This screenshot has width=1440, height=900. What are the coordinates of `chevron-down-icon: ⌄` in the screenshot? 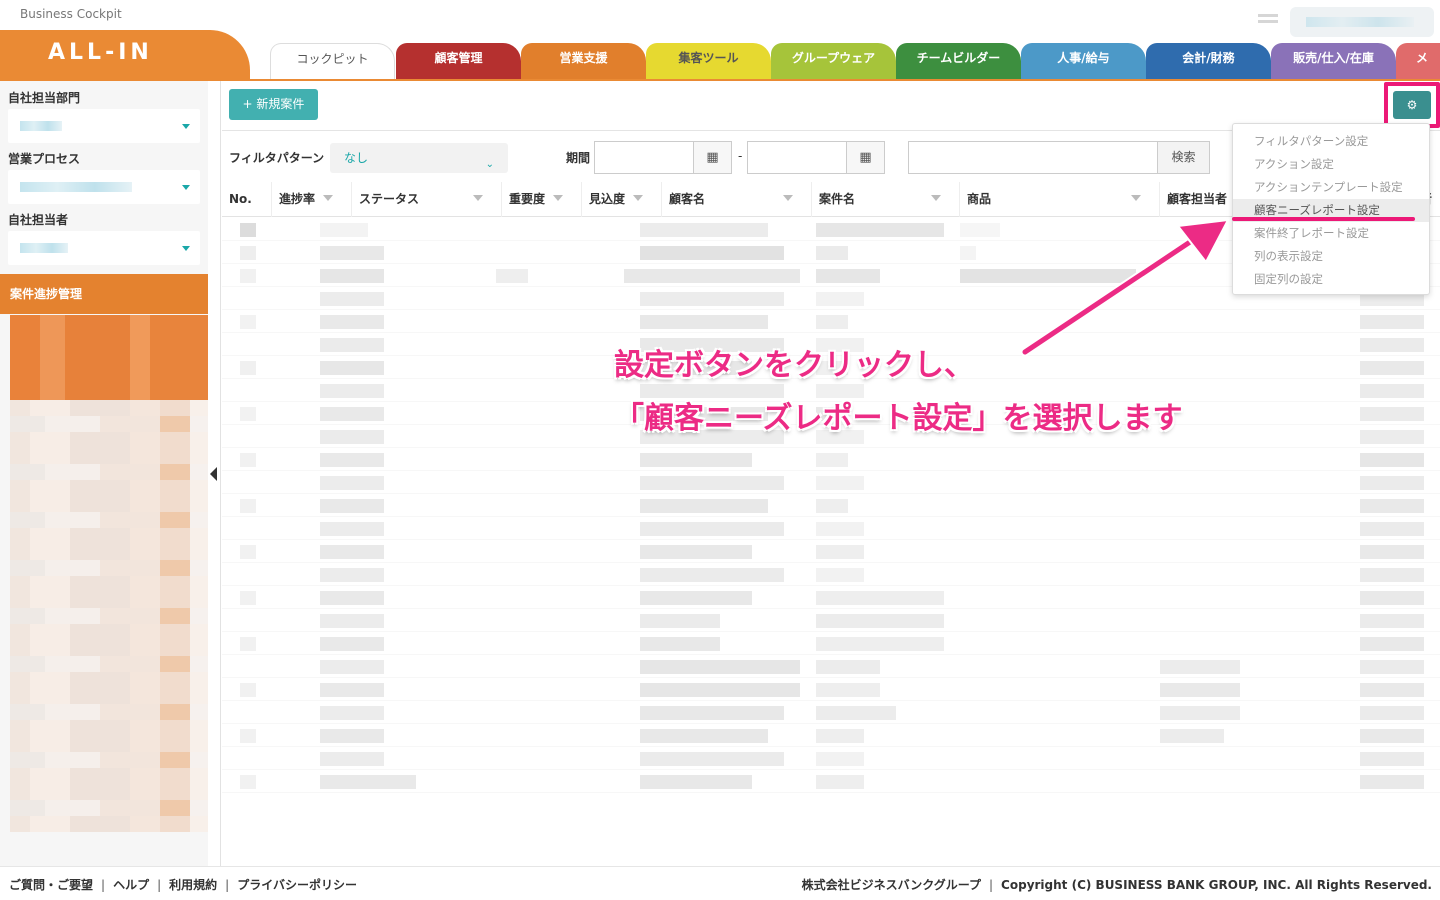 It's located at (489, 164).